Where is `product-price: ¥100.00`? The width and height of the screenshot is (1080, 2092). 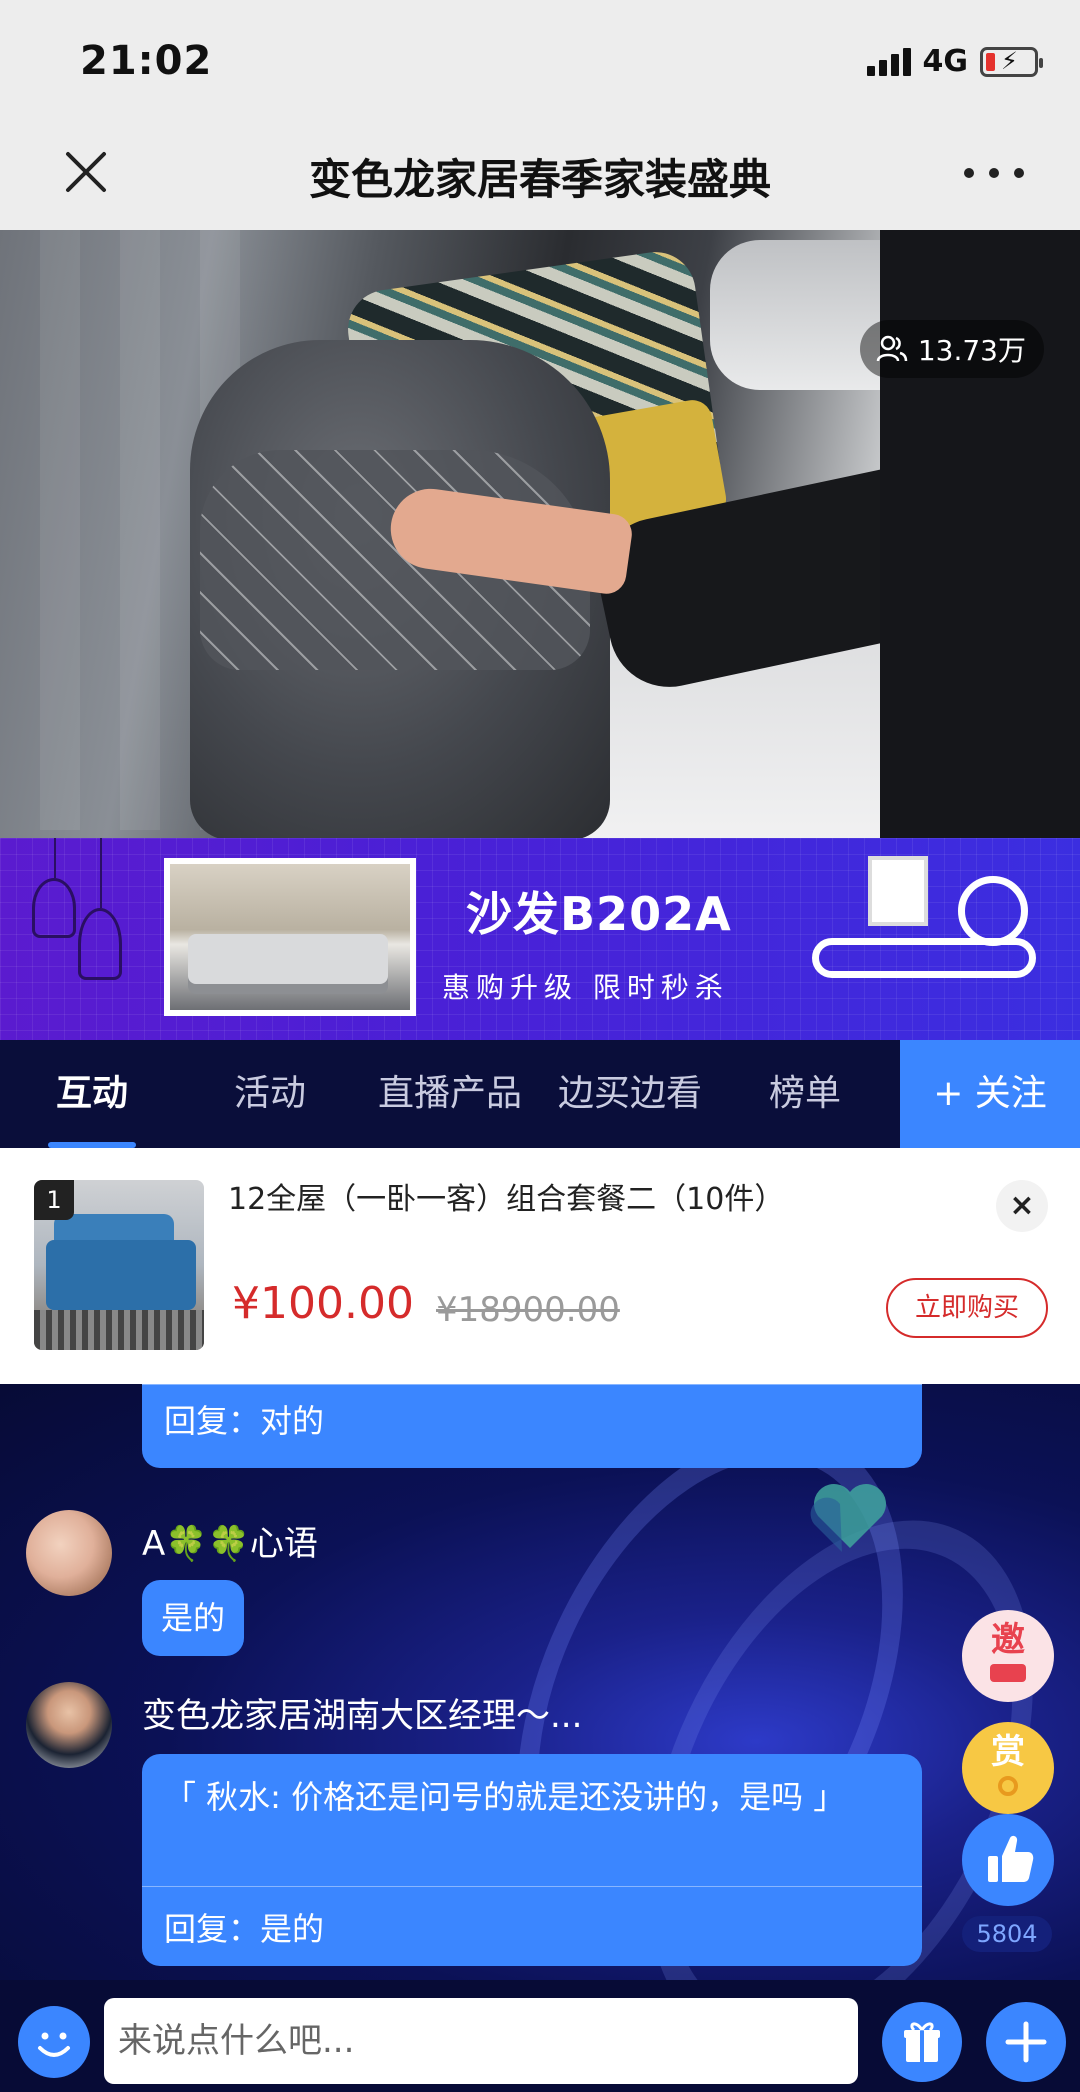
product-price: ¥100.00 is located at coordinates (323, 1303).